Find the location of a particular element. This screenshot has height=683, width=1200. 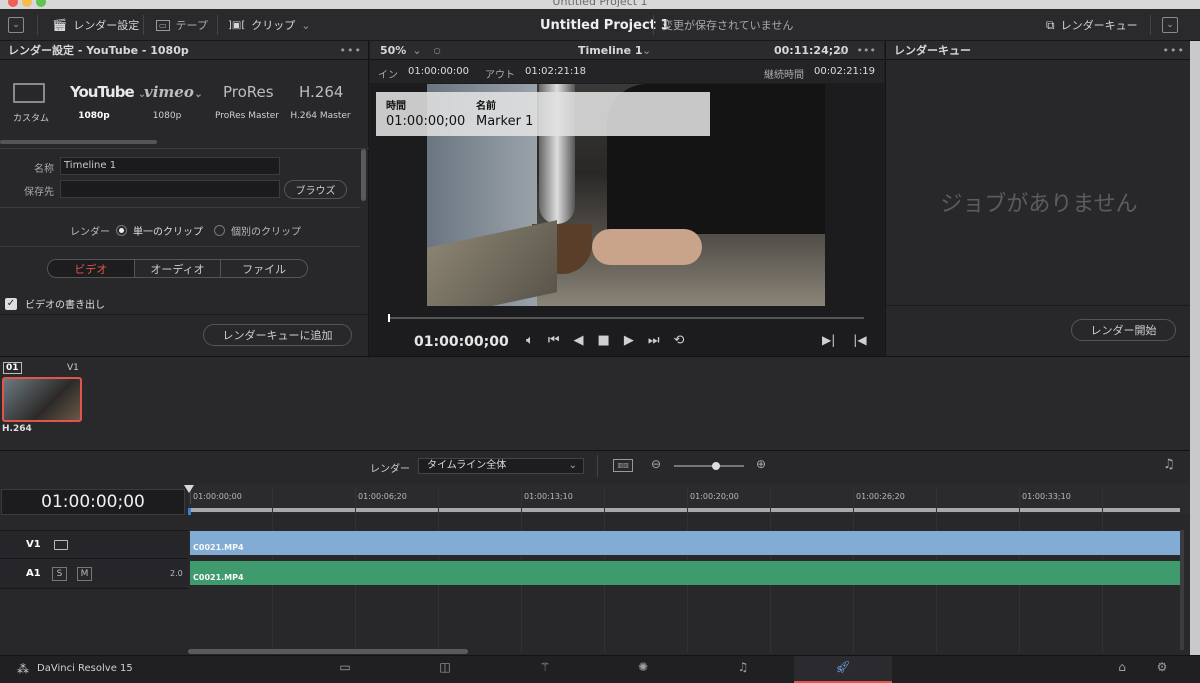

vimeo-logo: vimeo⌄ is located at coordinates (173, 92).